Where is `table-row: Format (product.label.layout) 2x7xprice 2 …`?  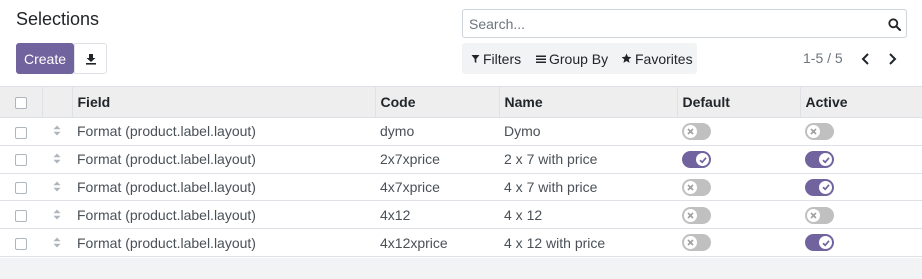
table-row: Format (product.label.layout) 2x7xprice 2 … is located at coordinates (461, 159).